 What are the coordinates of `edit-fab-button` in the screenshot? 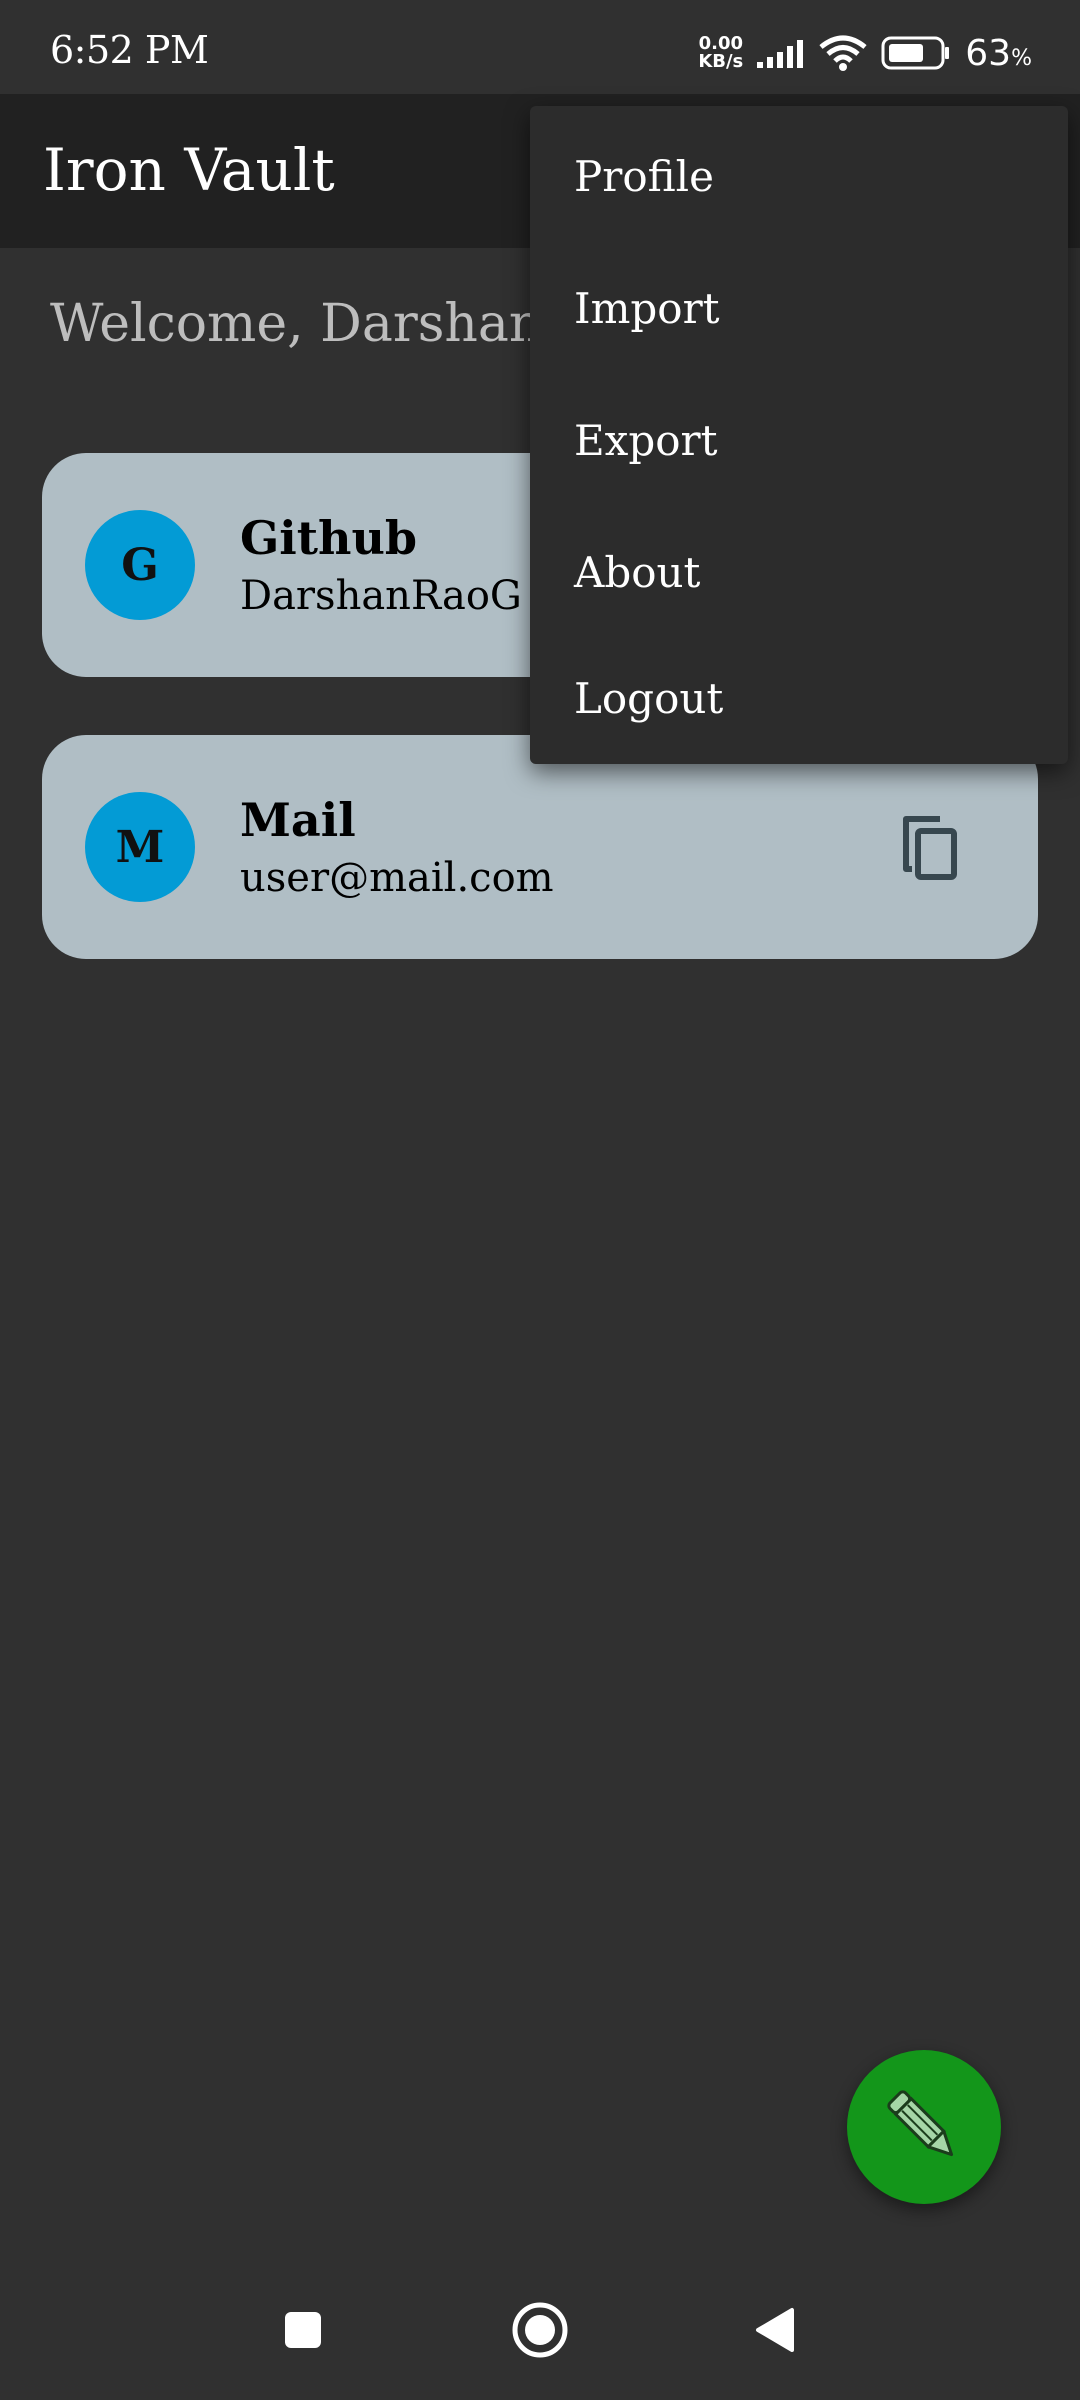 It's located at (924, 2127).